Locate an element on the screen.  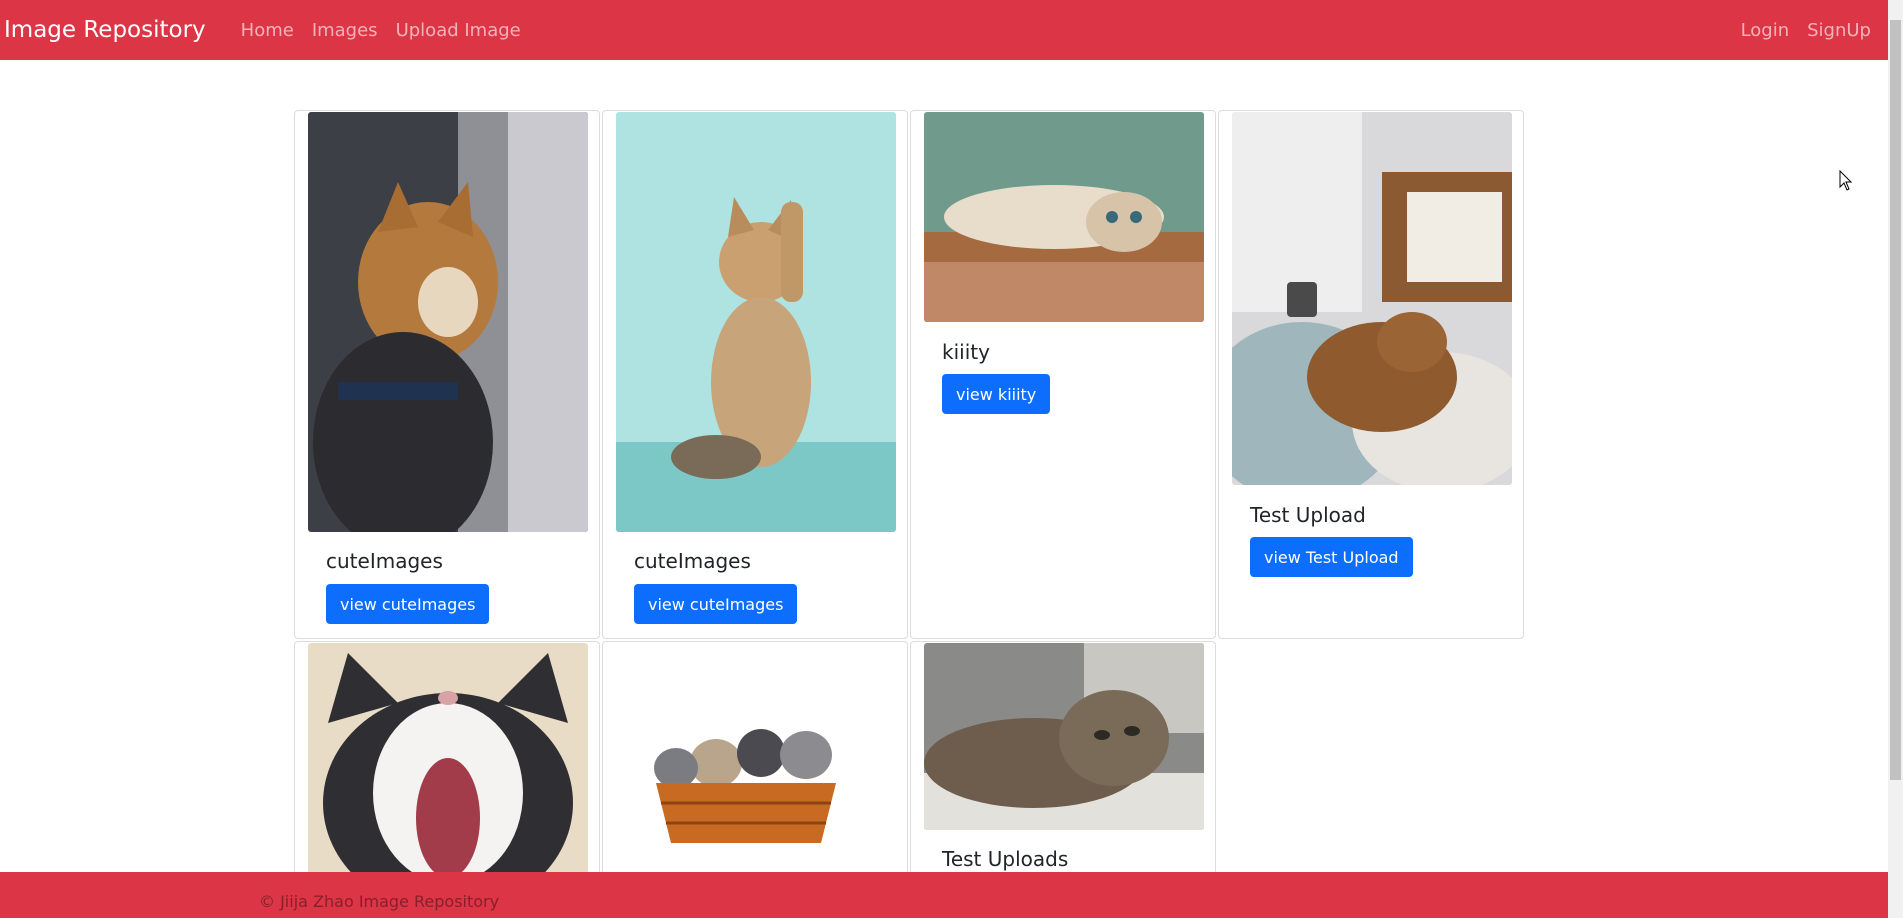
scrollbar-thumb is located at coordinates (1895, 400).